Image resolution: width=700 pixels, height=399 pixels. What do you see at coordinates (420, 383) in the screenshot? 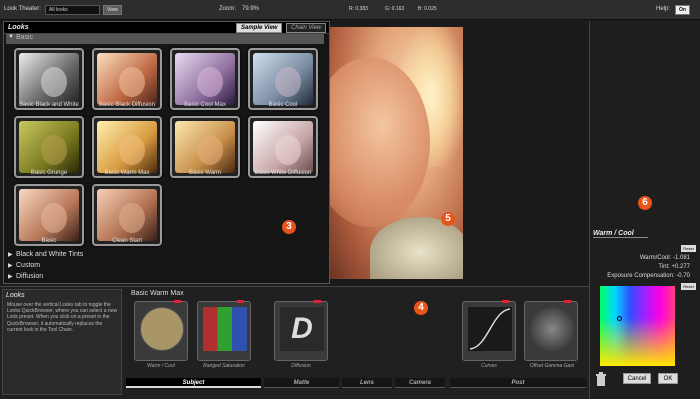
I see `layer-tab-camera: Camera` at bounding box center [420, 383].